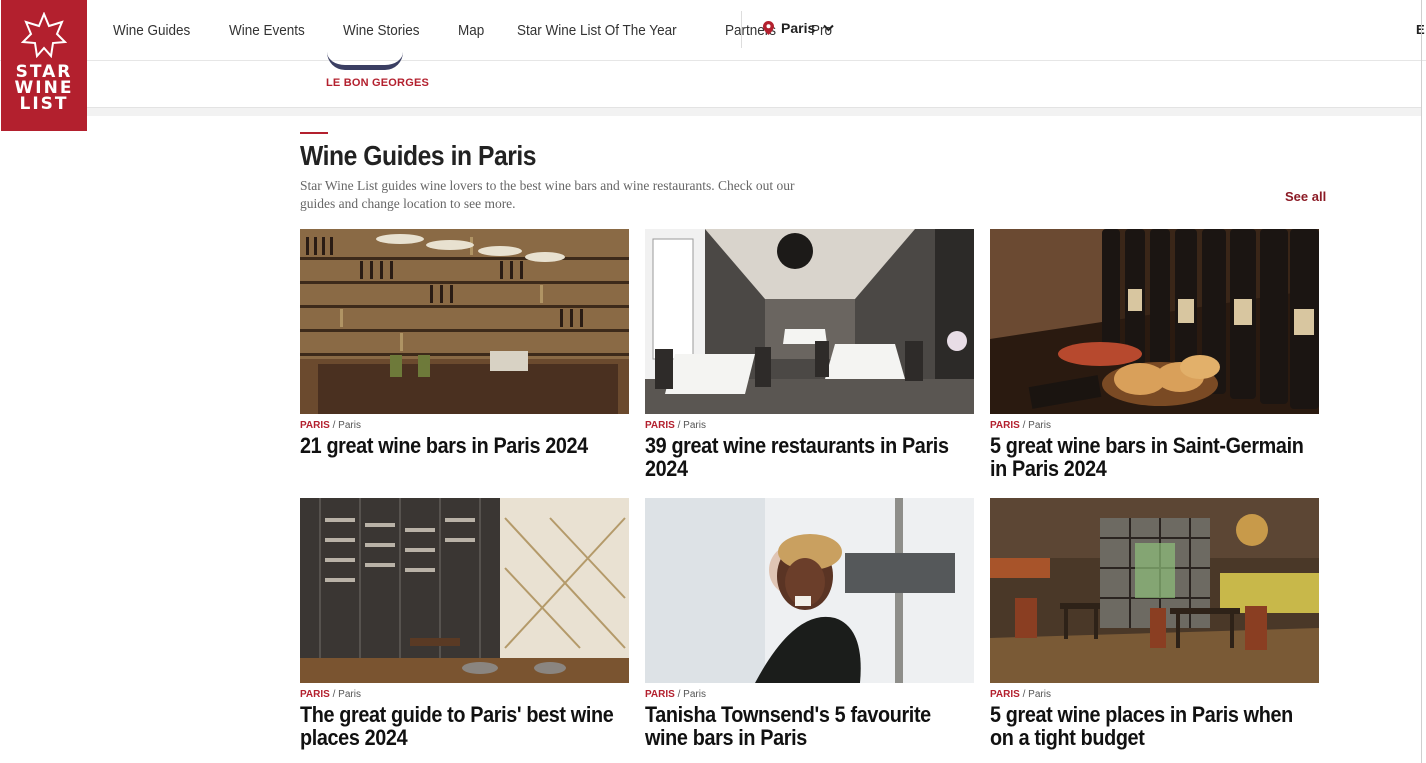  I want to click on guide-title: 21 great wine bars in Paris 2024, so click(462, 445).